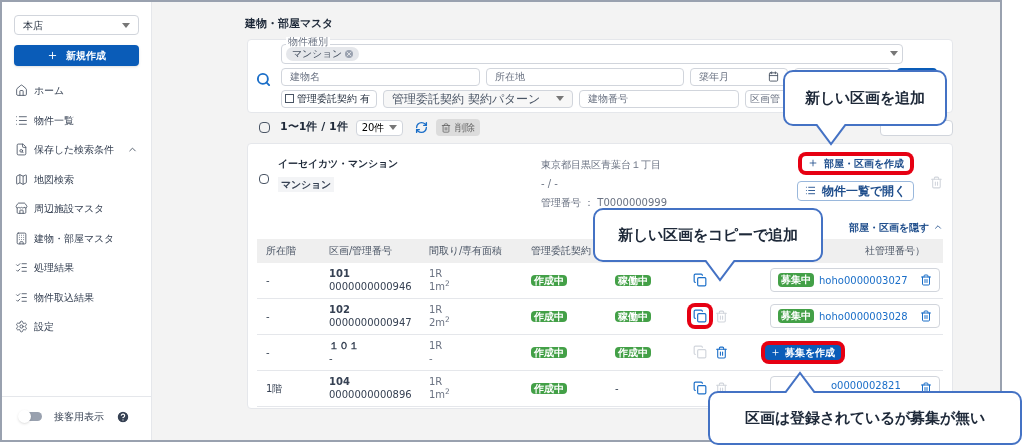 The height and width of the screenshot is (446, 1024). Describe the element at coordinates (866, 385) in the screenshot. I see `listing-link: o0000002821` at that location.